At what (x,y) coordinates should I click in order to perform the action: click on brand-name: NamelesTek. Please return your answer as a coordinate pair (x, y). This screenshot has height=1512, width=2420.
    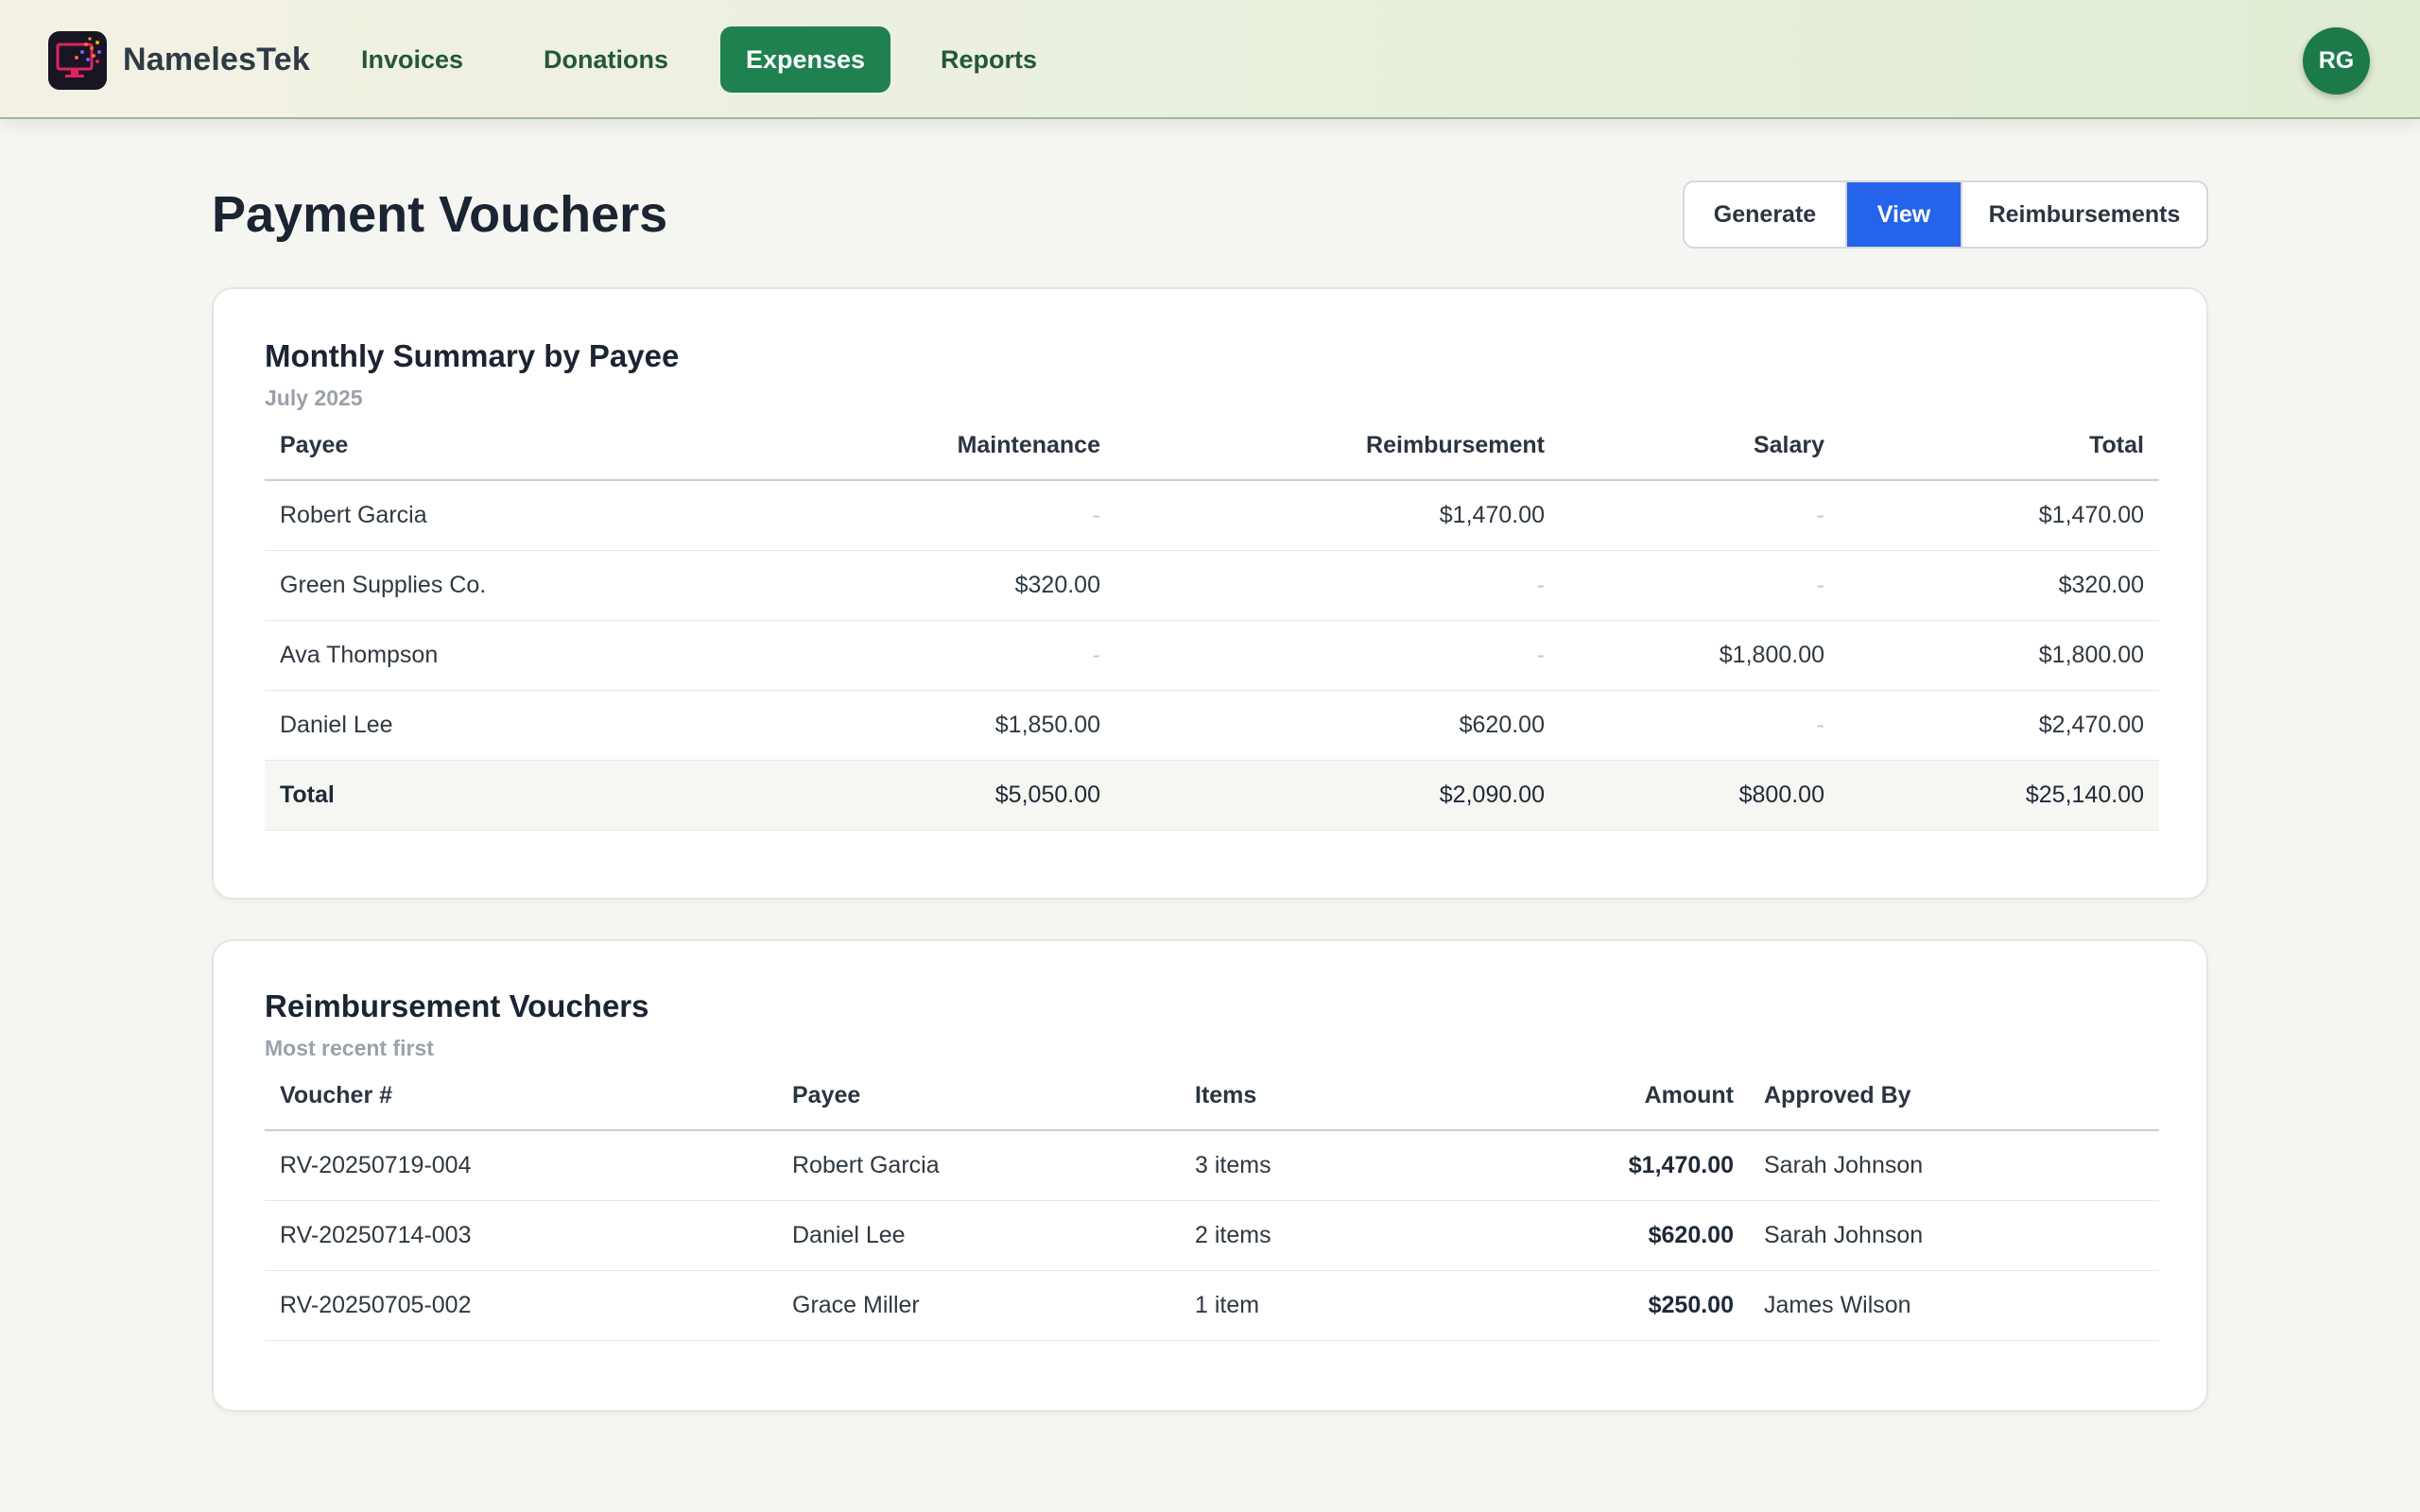
    Looking at the image, I should click on (217, 60).